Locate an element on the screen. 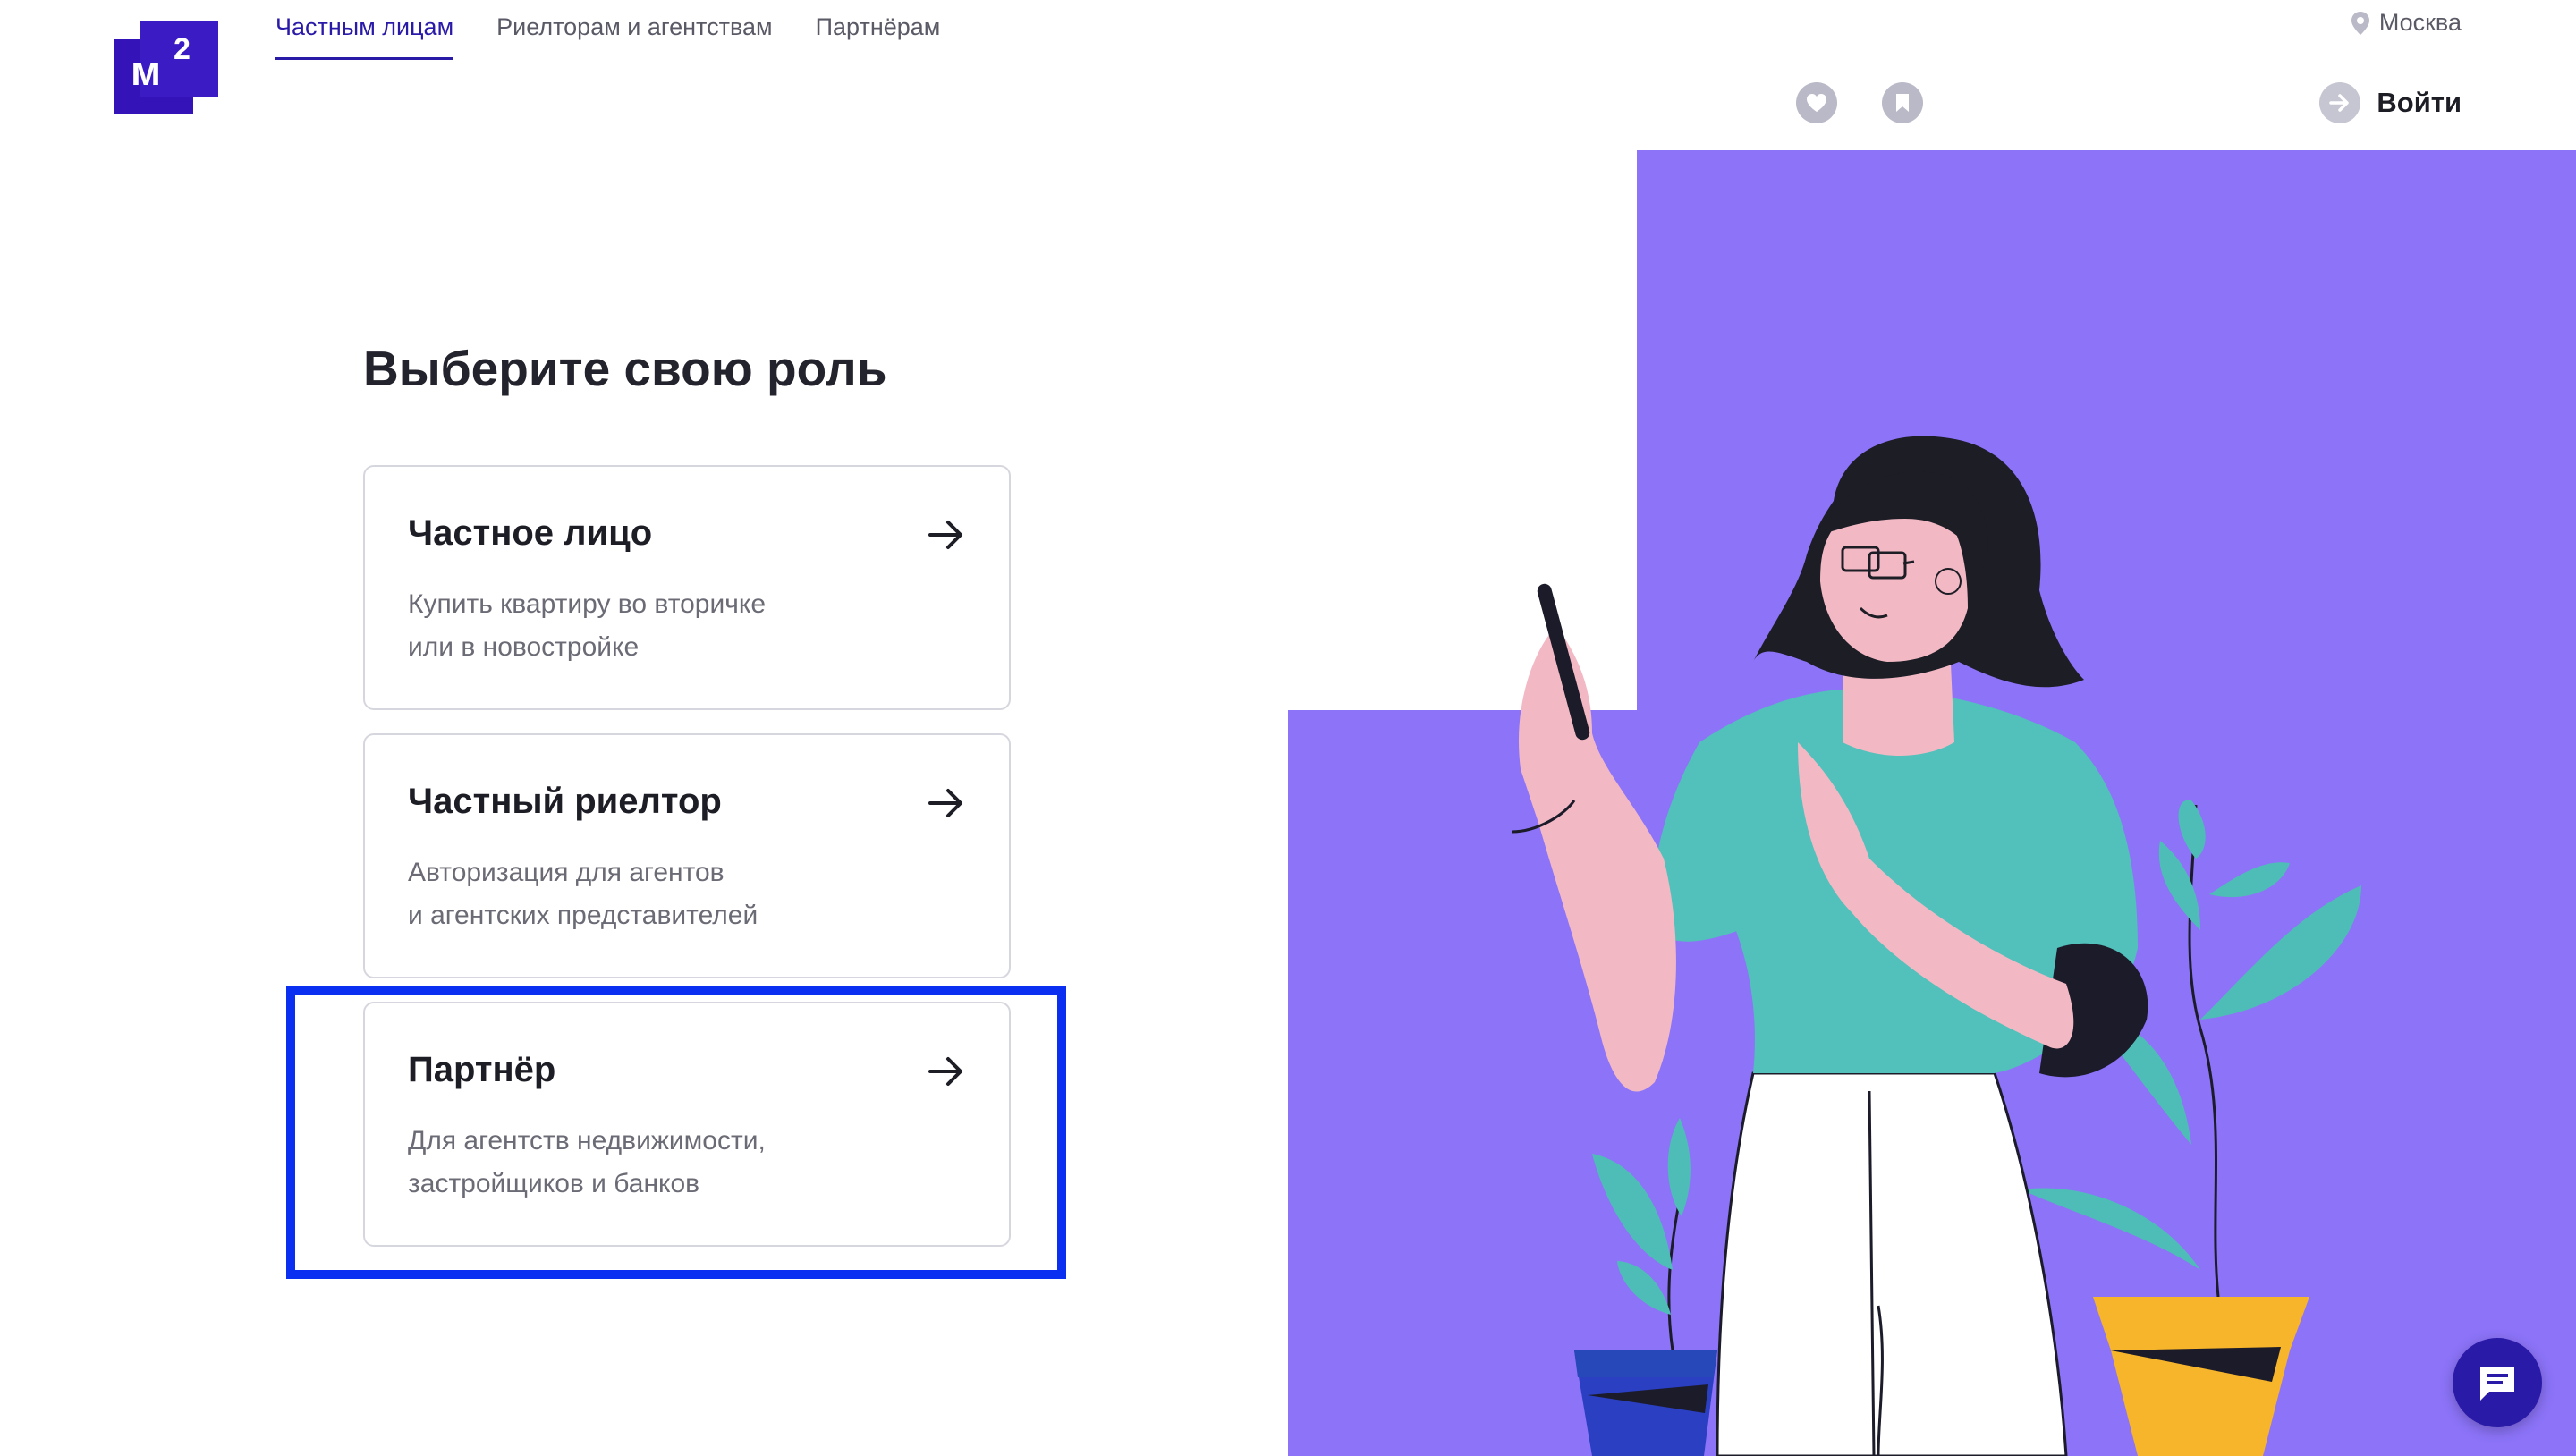 The image size is (2576, 1456). role-card-title: Партнёр is located at coordinates (482, 1069).